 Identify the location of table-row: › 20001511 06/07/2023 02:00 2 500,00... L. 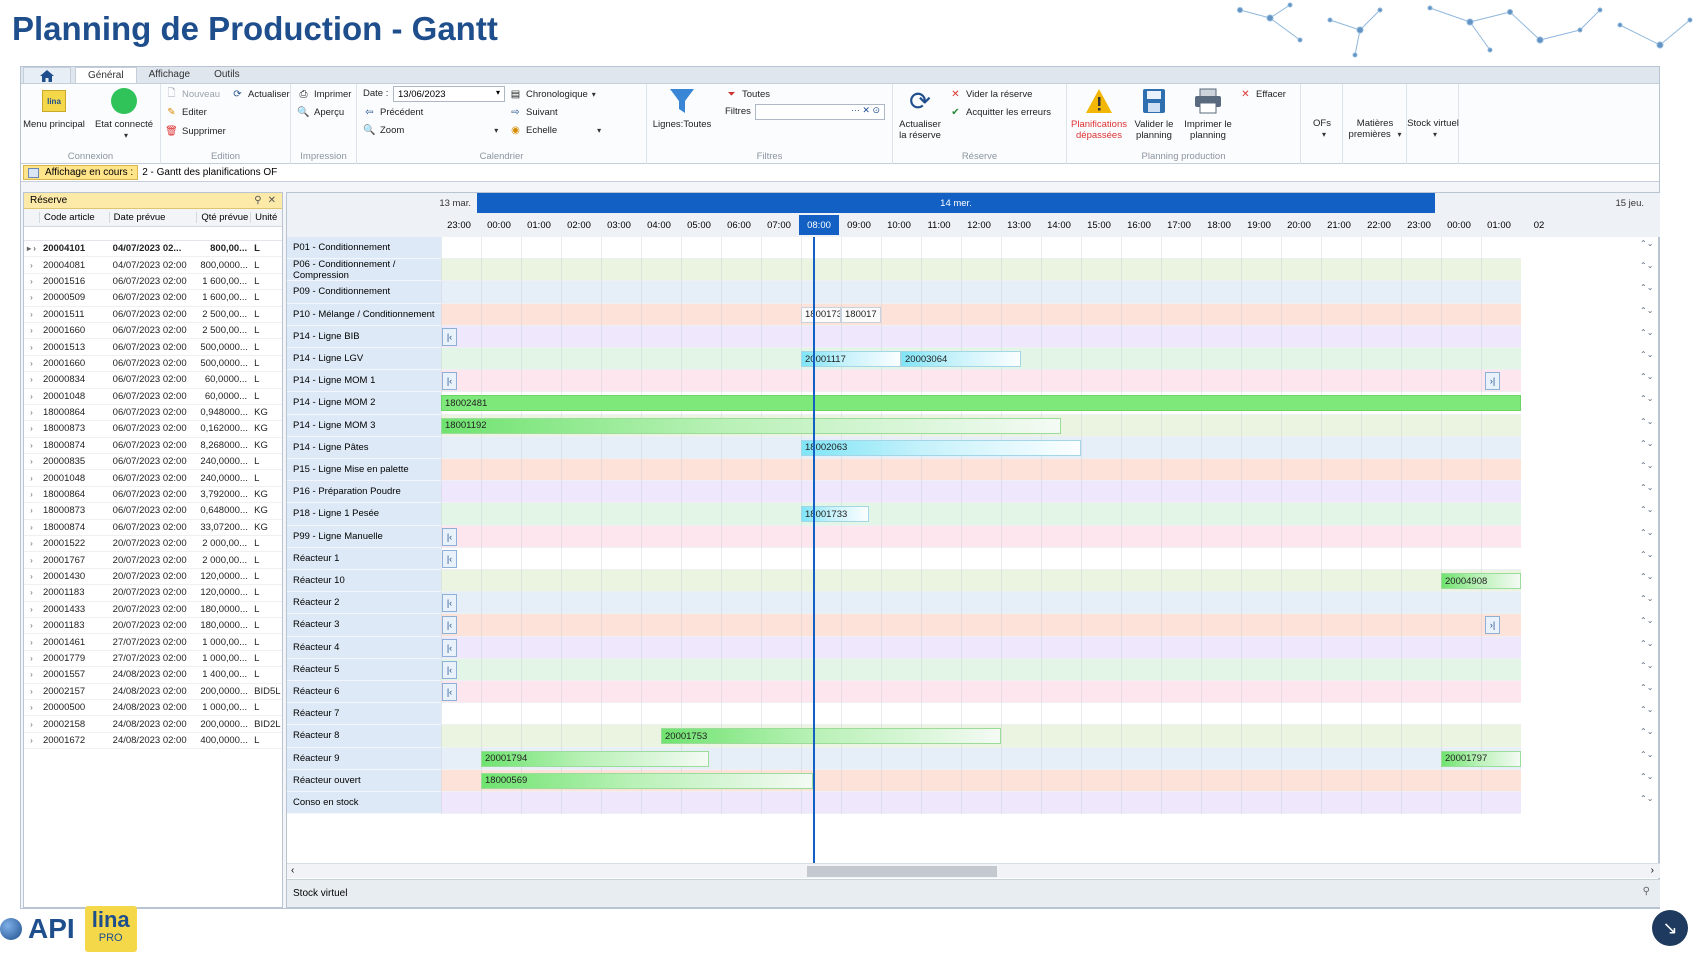
(153, 315).